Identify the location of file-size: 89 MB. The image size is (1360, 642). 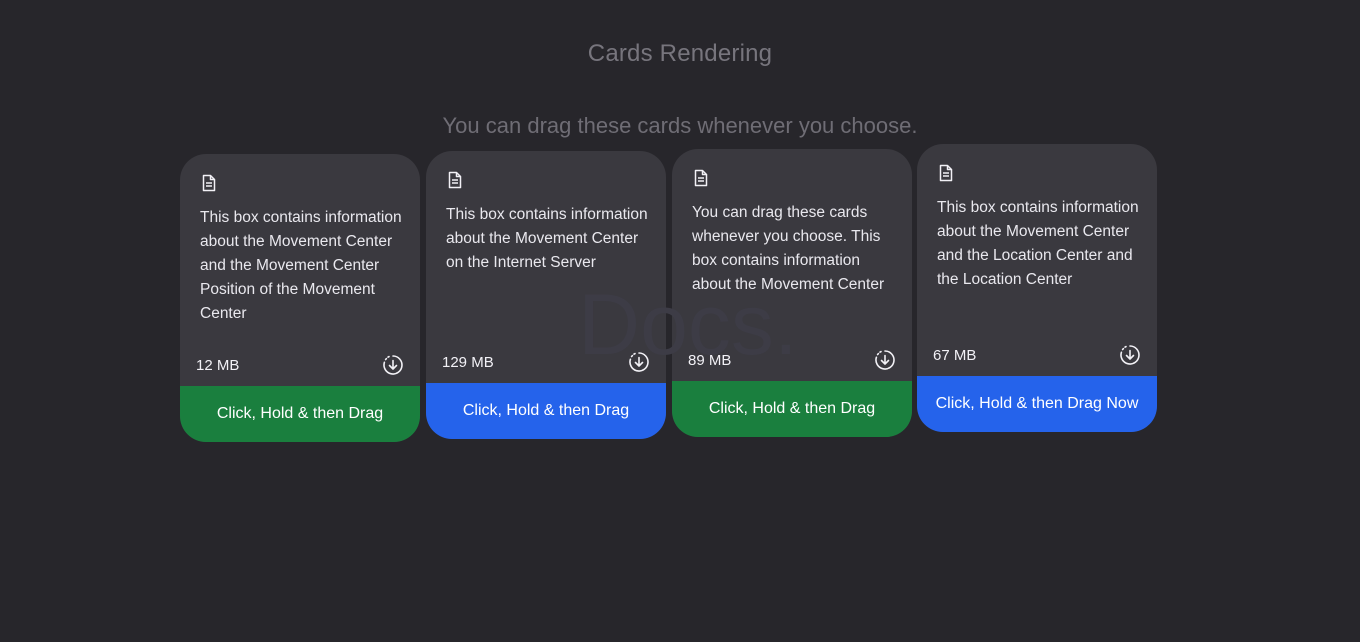
(710, 360).